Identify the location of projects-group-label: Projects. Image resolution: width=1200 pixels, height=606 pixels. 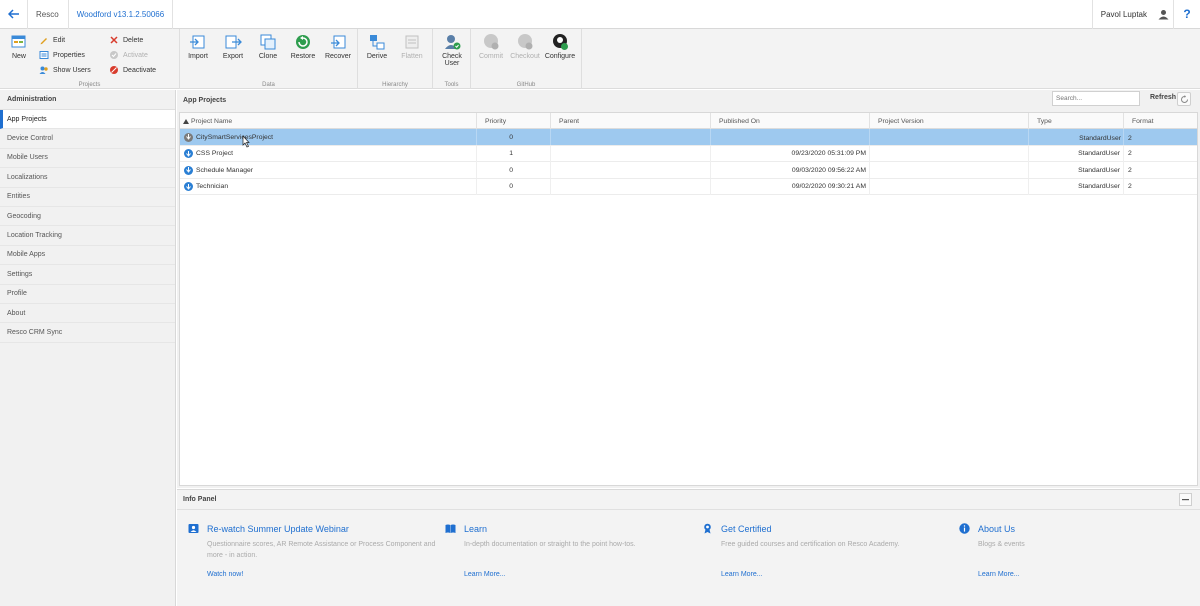
(89, 85).